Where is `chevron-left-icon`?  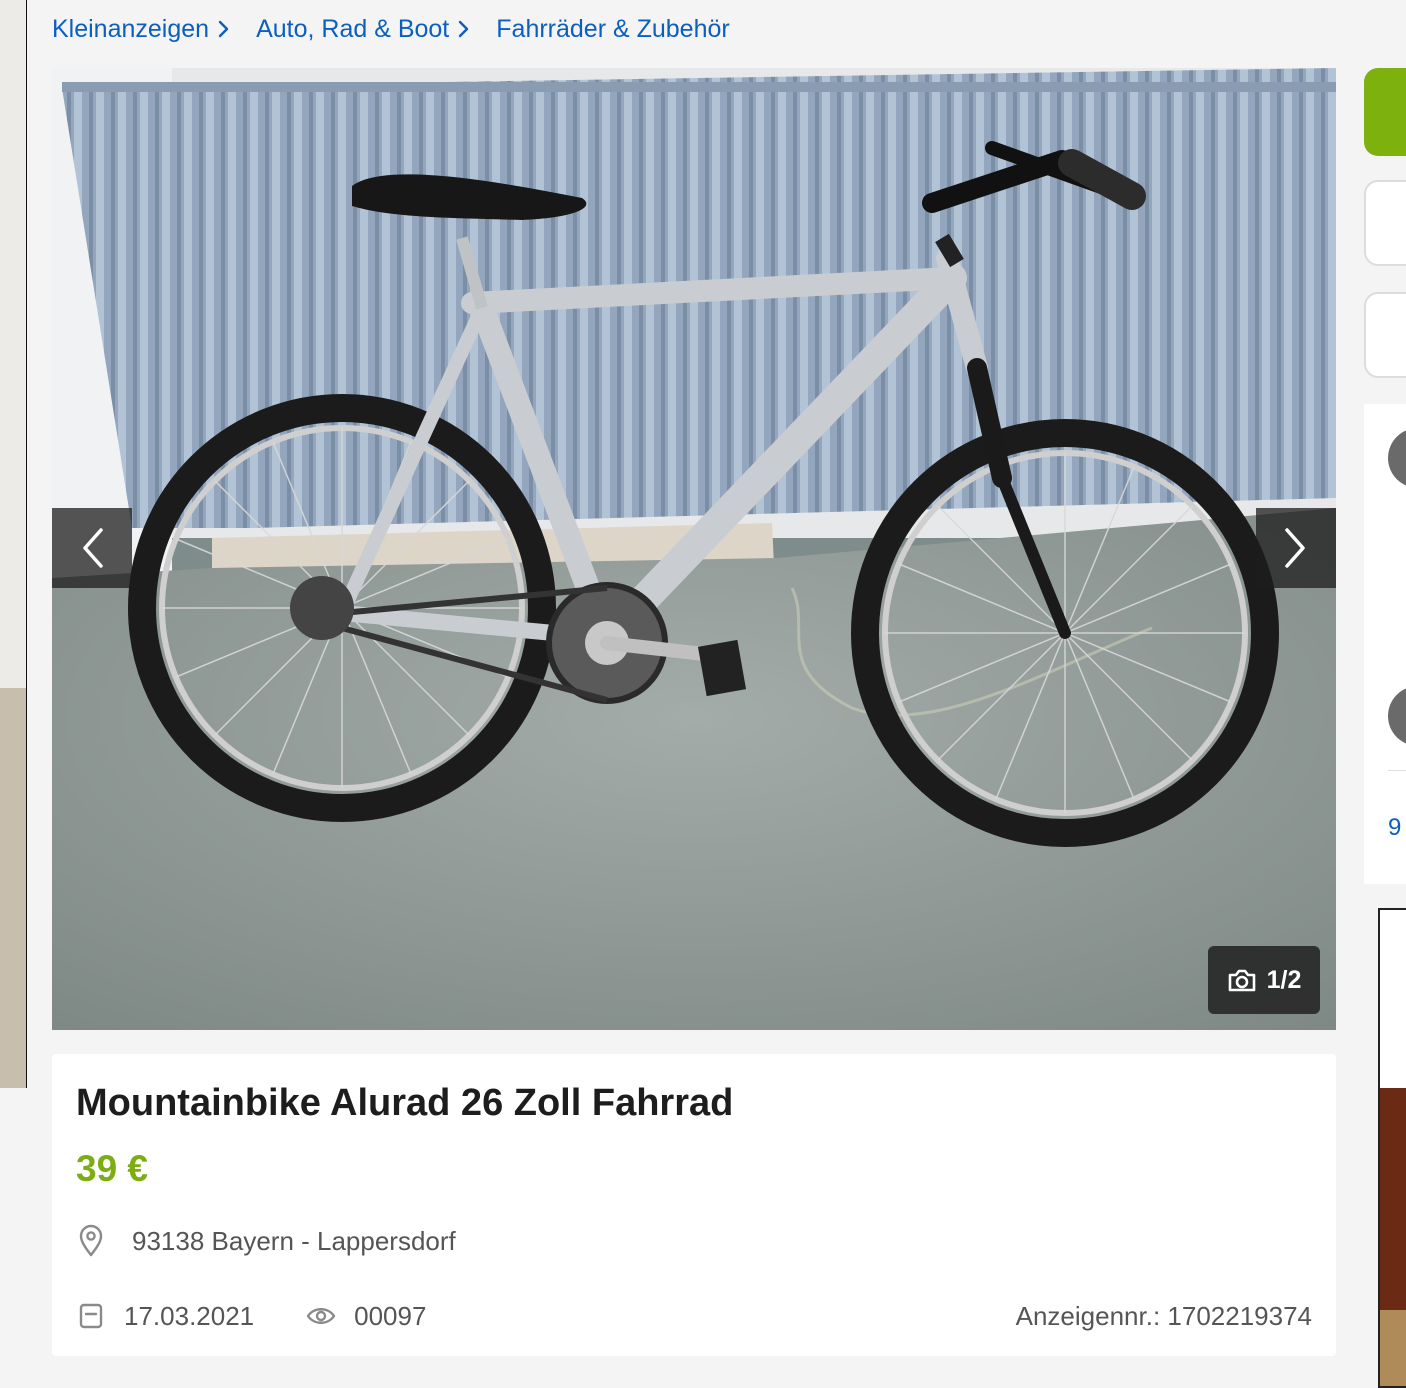
chevron-left-icon is located at coordinates (93, 548).